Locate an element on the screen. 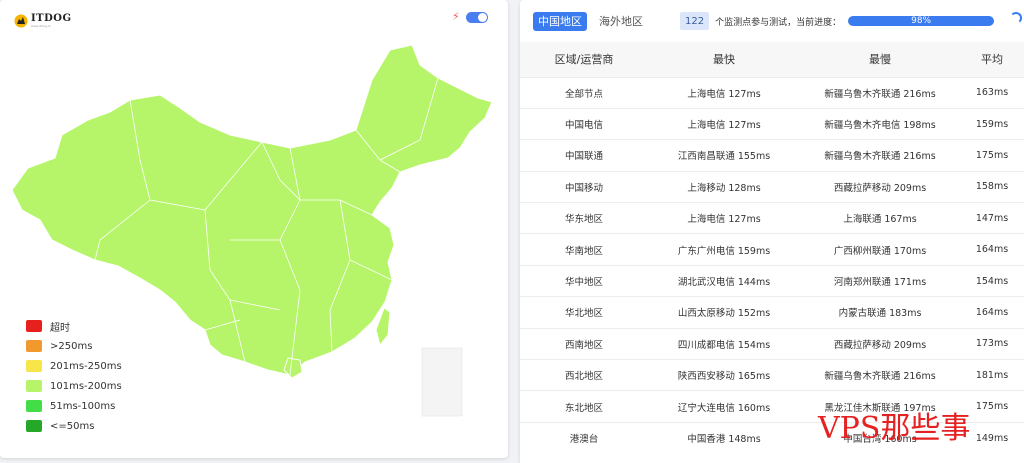 The width and height of the screenshot is (1024, 463). average-cell: 175ms is located at coordinates (992, 155).